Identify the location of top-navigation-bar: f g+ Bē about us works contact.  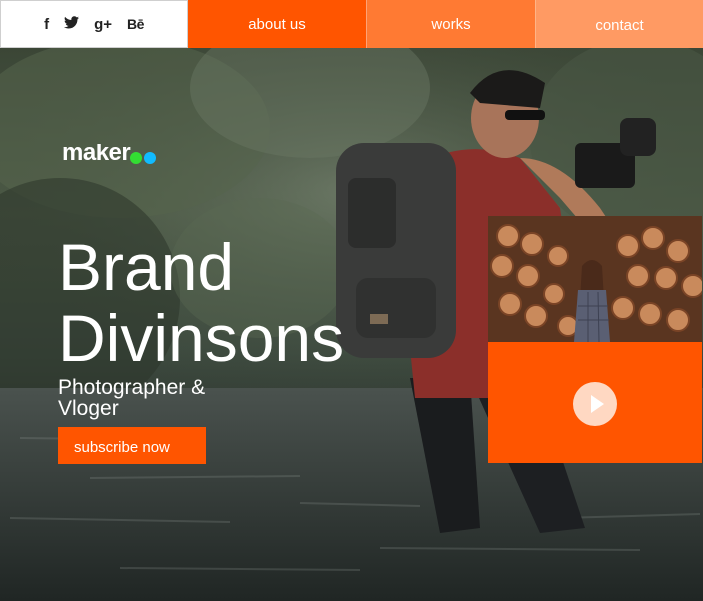
(351, 24).